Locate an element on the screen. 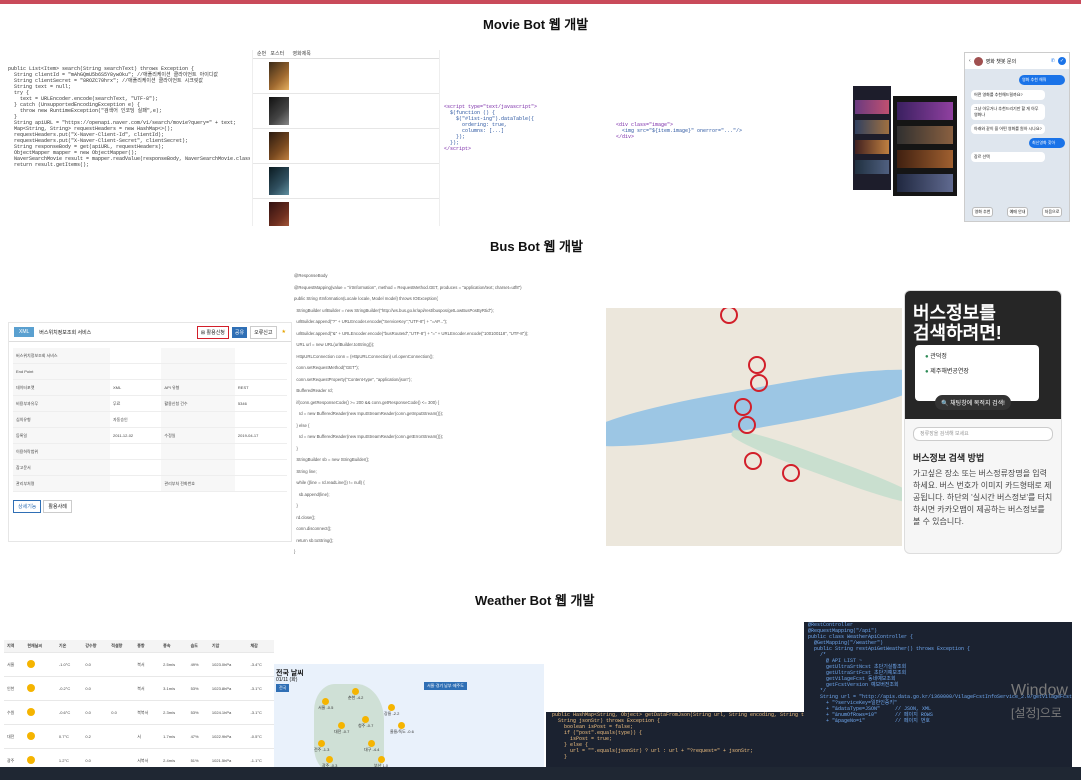  table-header: 지역 is located at coordinates (14, 646).